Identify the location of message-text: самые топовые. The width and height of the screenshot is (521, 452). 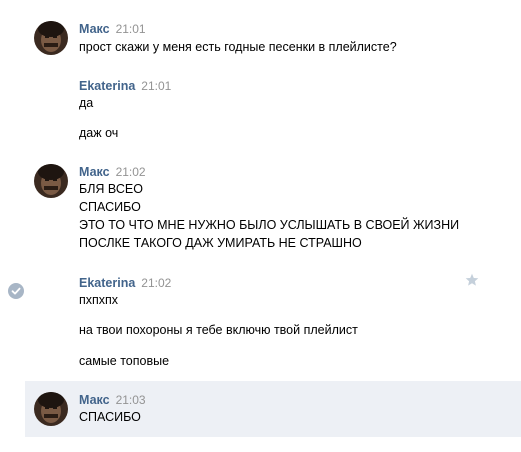
(124, 361).